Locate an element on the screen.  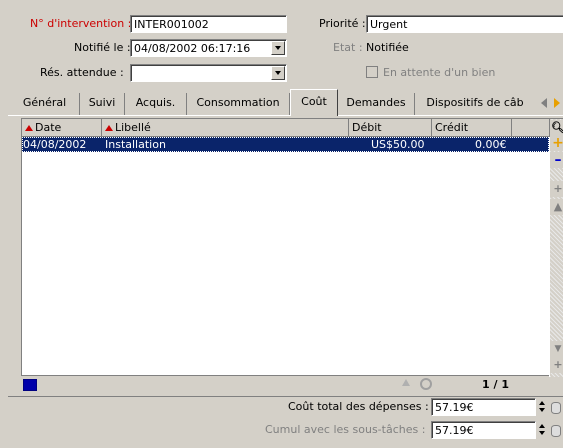
pagination: 1 / 1 is located at coordinates (495, 384).